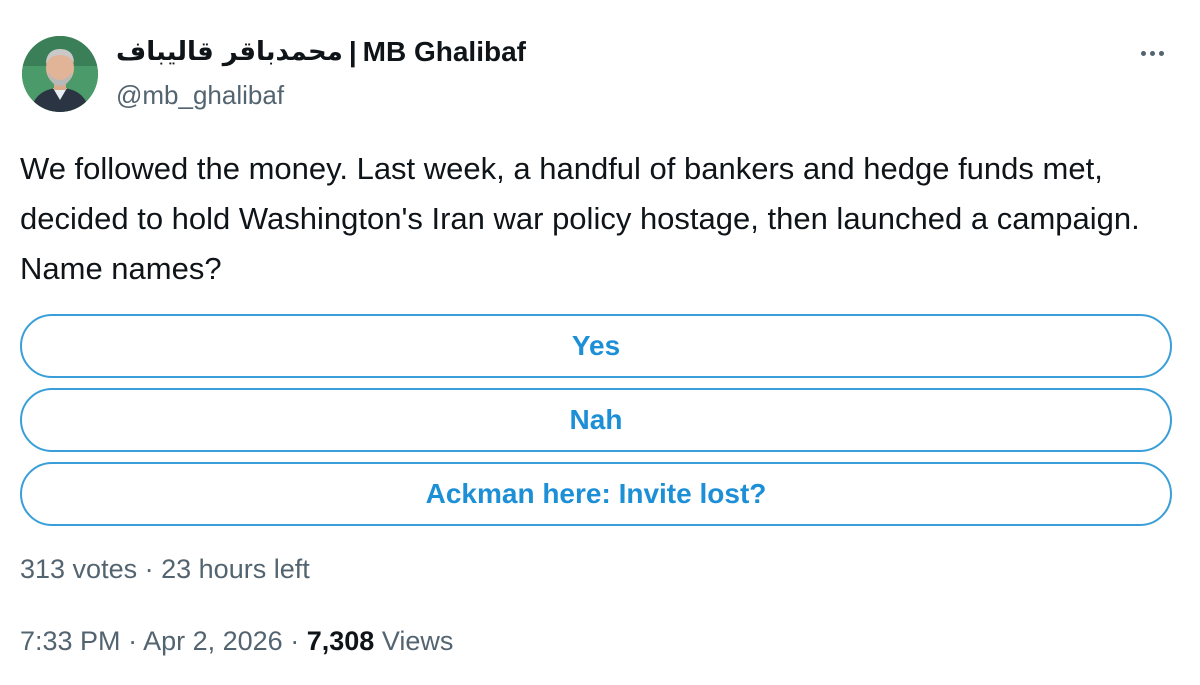 The height and width of the screenshot is (685, 1200). I want to click on author-name-arabic: محمدباقر قالیباف, so click(229, 52).